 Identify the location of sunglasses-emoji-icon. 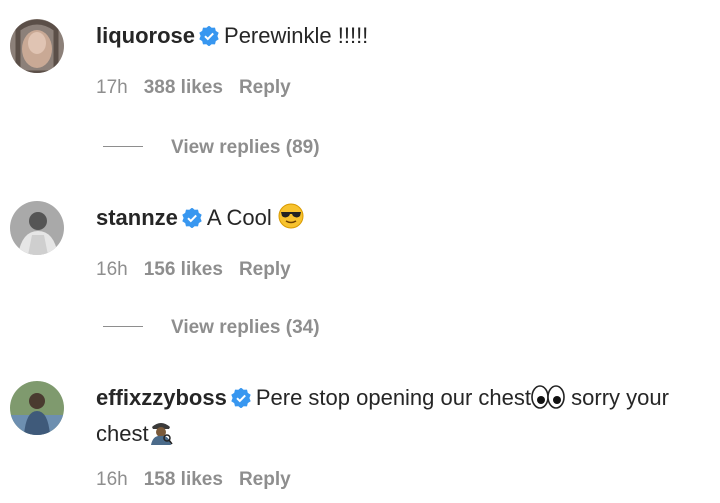
(291, 220).